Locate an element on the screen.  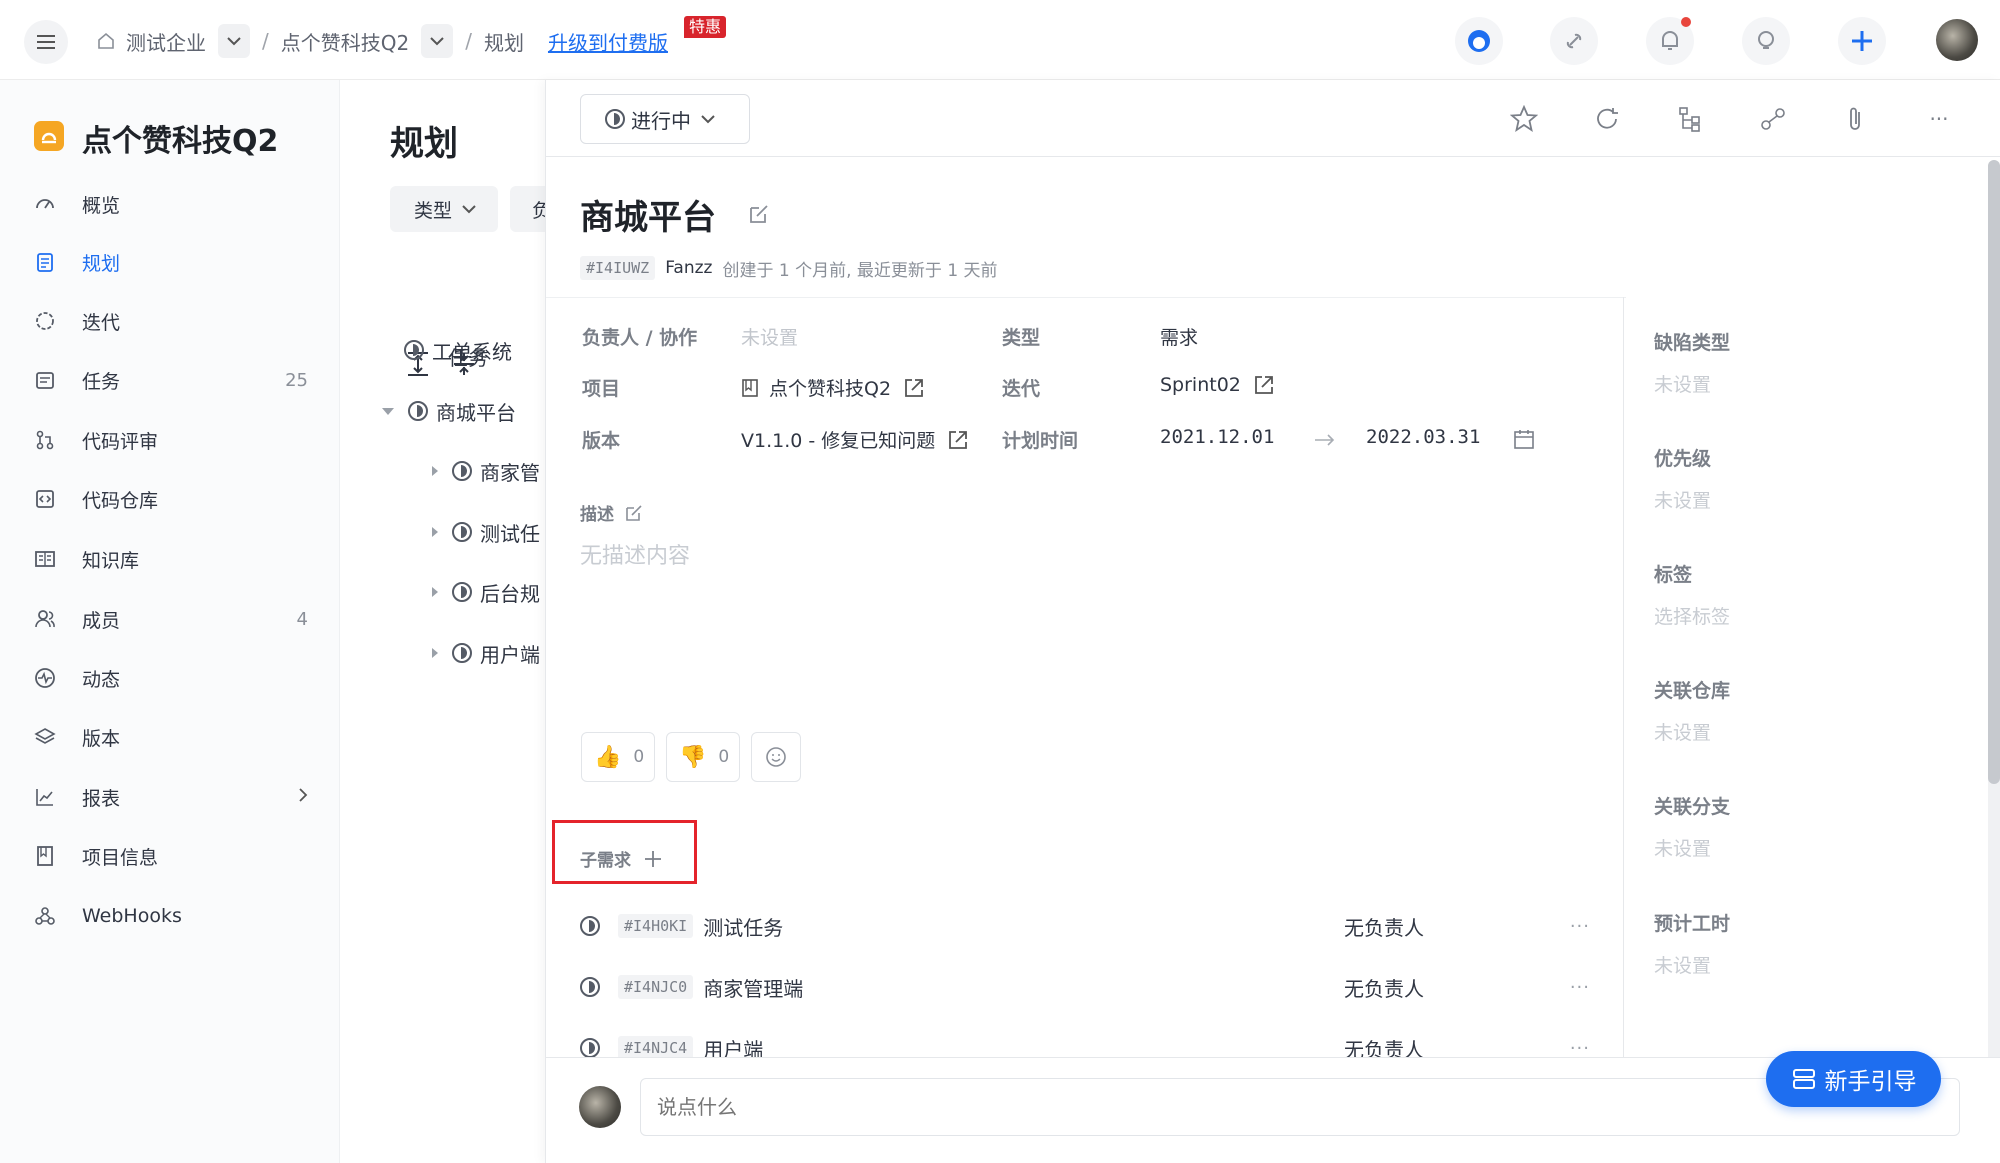
sub-requirement-row: #I4H0KI 测试任务 无负责人 ··· is located at coordinates (1085, 926).